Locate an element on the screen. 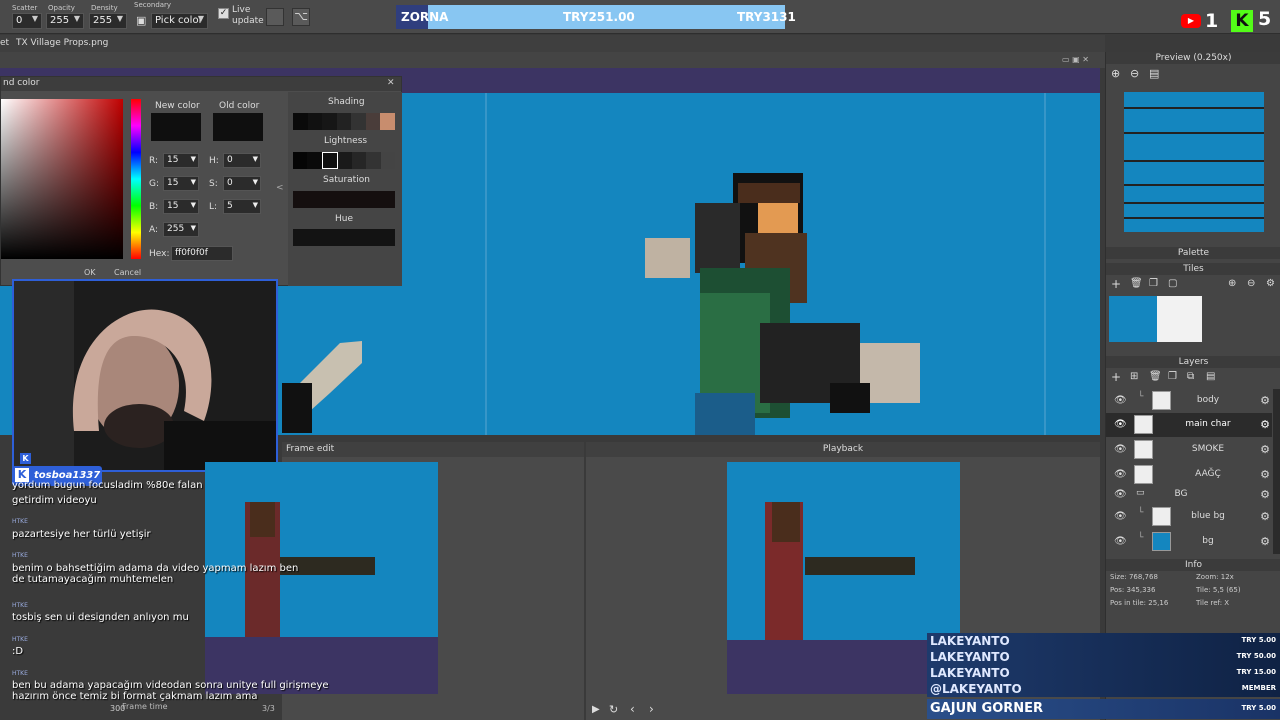  chat-message: tosbiş sen ui designden anlıyon mu is located at coordinates (100, 617).